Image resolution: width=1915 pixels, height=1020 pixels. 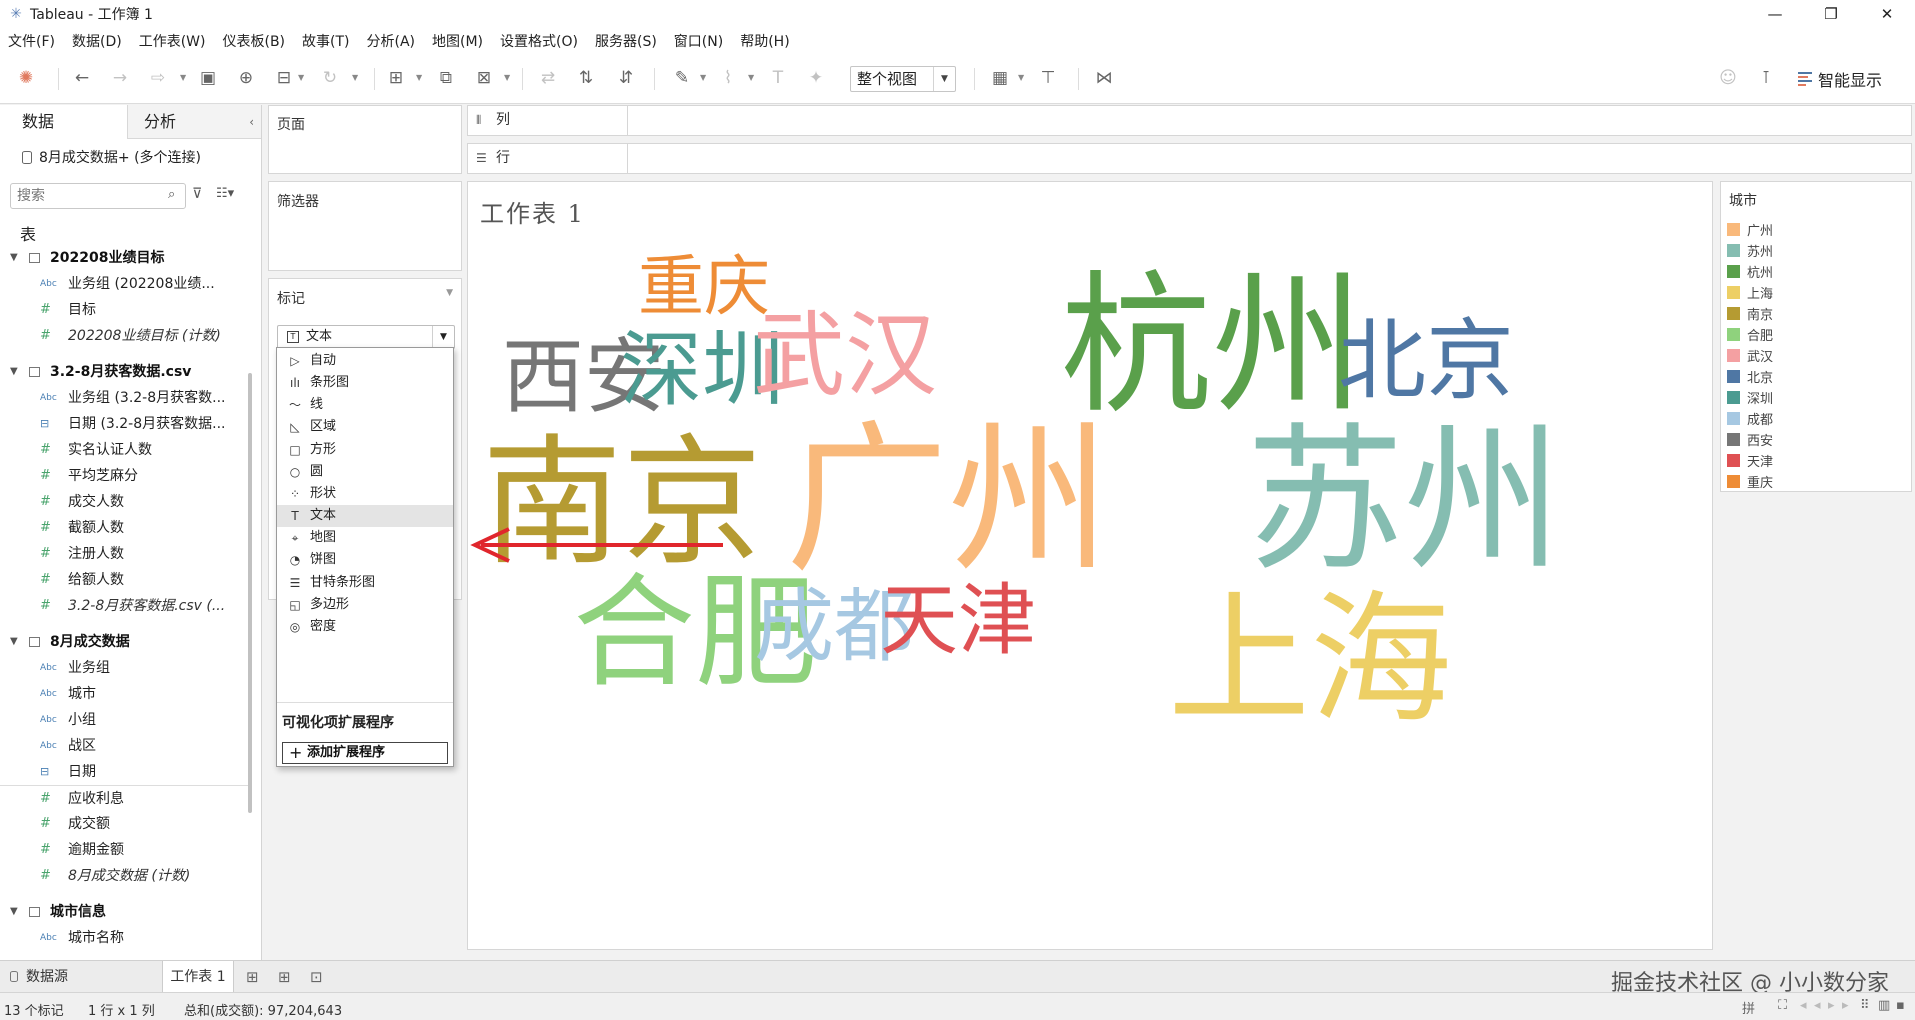 What do you see at coordinates (125, 554) in the screenshot?
I see `field-item: # 注册人数` at bounding box center [125, 554].